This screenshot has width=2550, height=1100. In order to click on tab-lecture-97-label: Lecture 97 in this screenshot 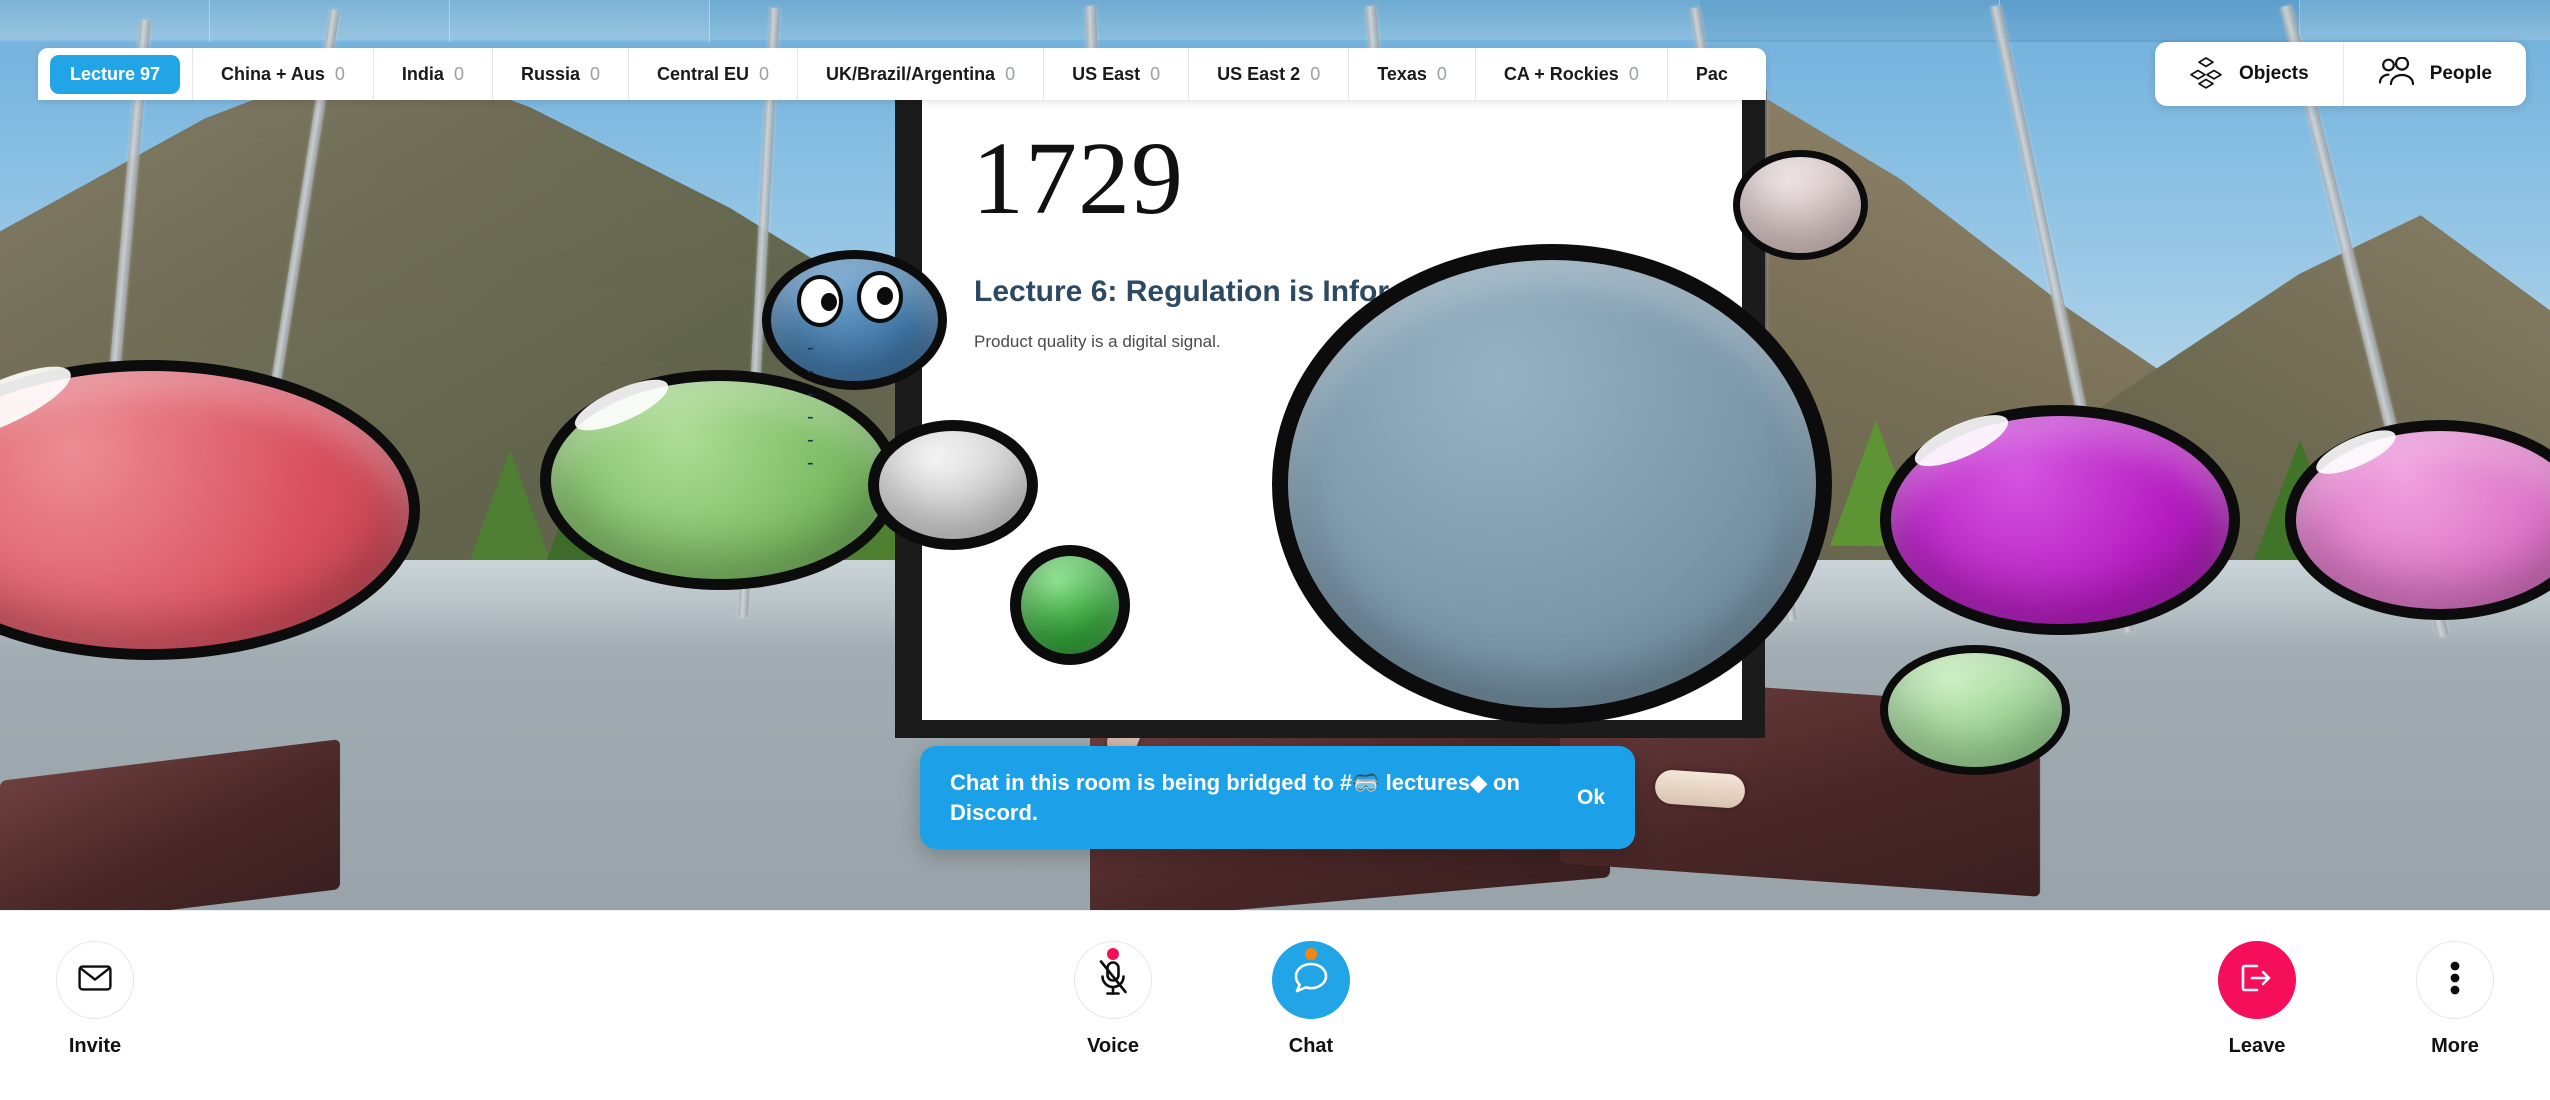, I will do `click(115, 74)`.